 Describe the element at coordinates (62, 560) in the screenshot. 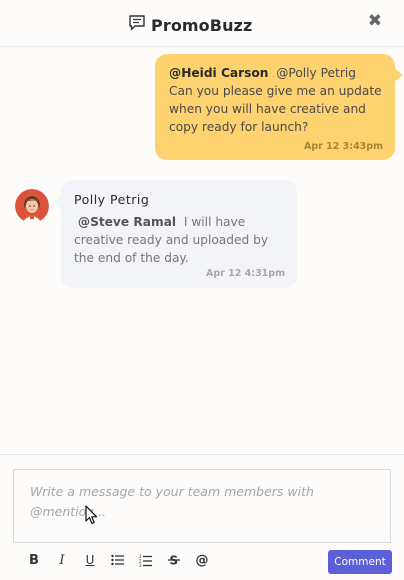

I see `italic-button: I` at that location.